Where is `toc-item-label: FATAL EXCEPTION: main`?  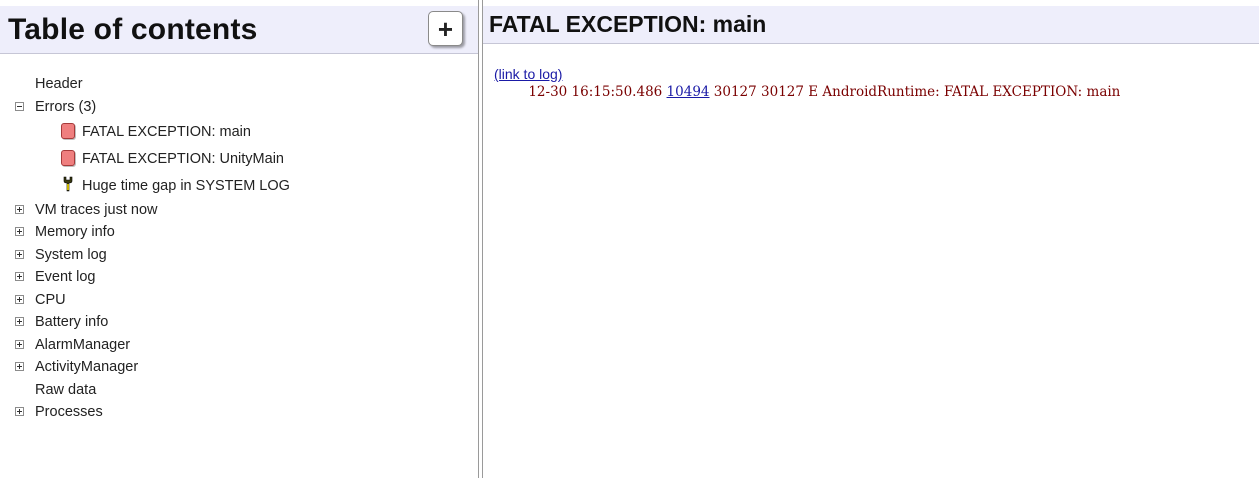 toc-item-label: FATAL EXCEPTION: main is located at coordinates (166, 132).